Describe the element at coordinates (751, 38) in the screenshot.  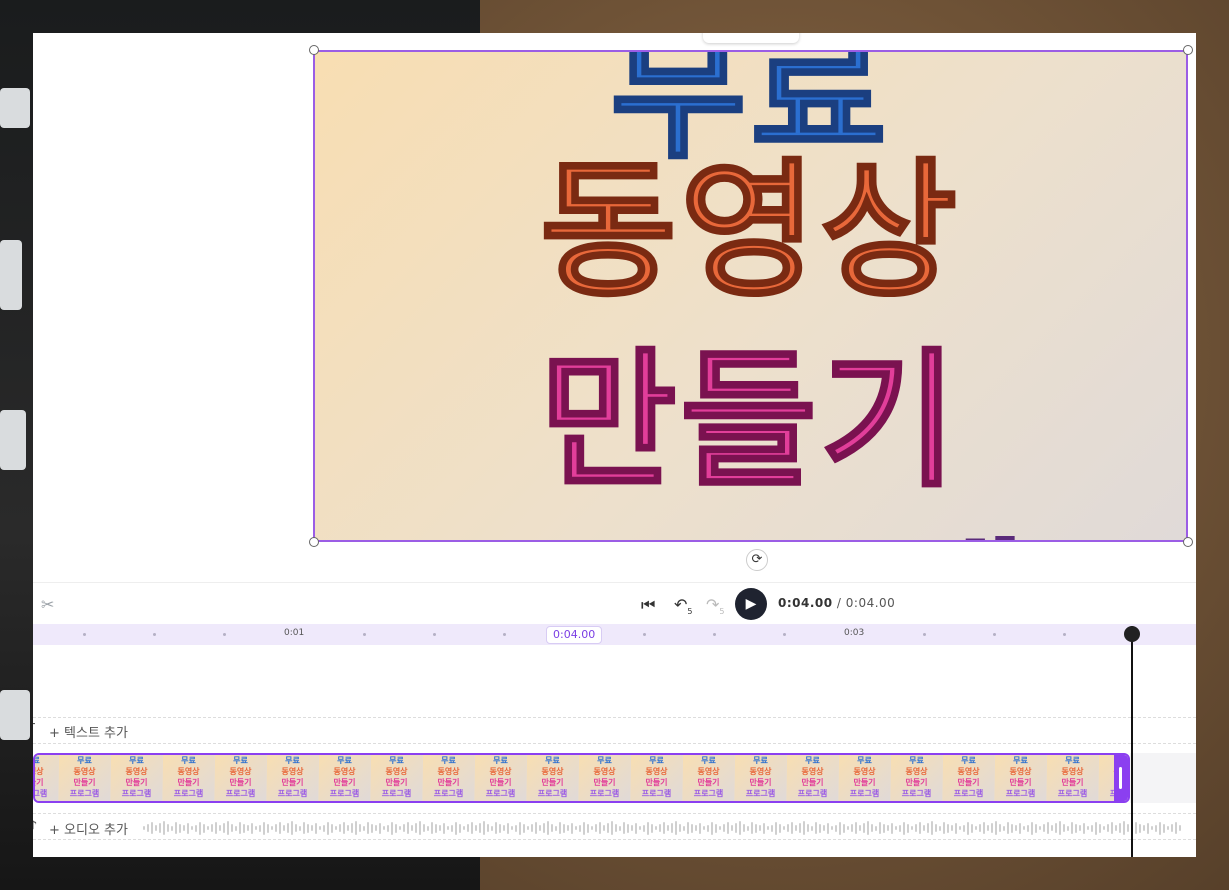
I see `floating-toolbar-tab` at that location.